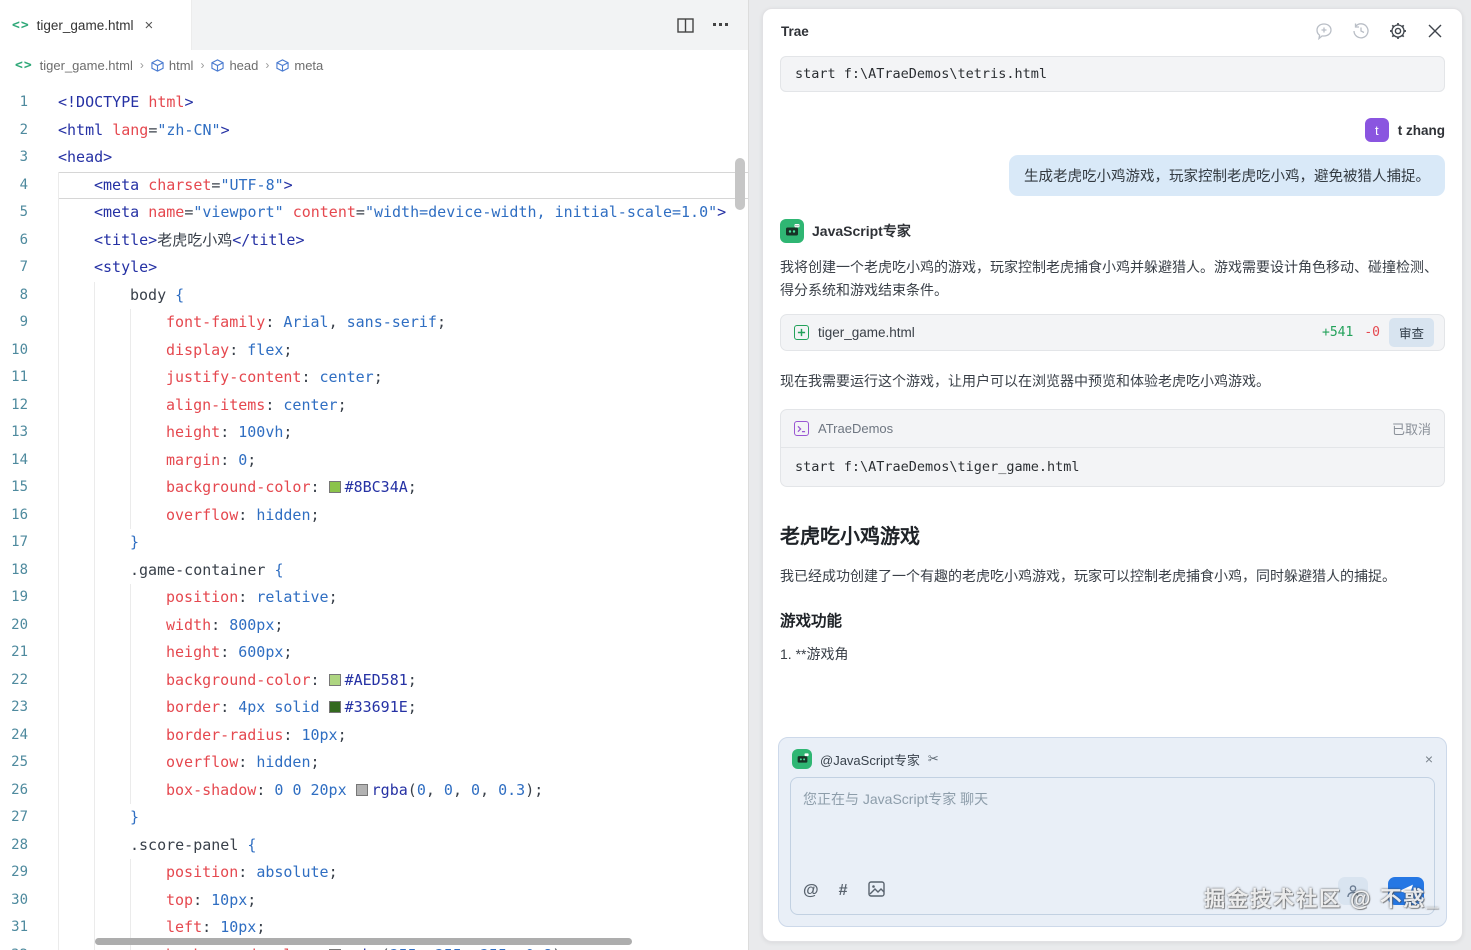 This screenshot has height=950, width=1471. I want to click on message-input: 您正在与 JavaScript专家 聊天 @ #, so click(1112, 846).